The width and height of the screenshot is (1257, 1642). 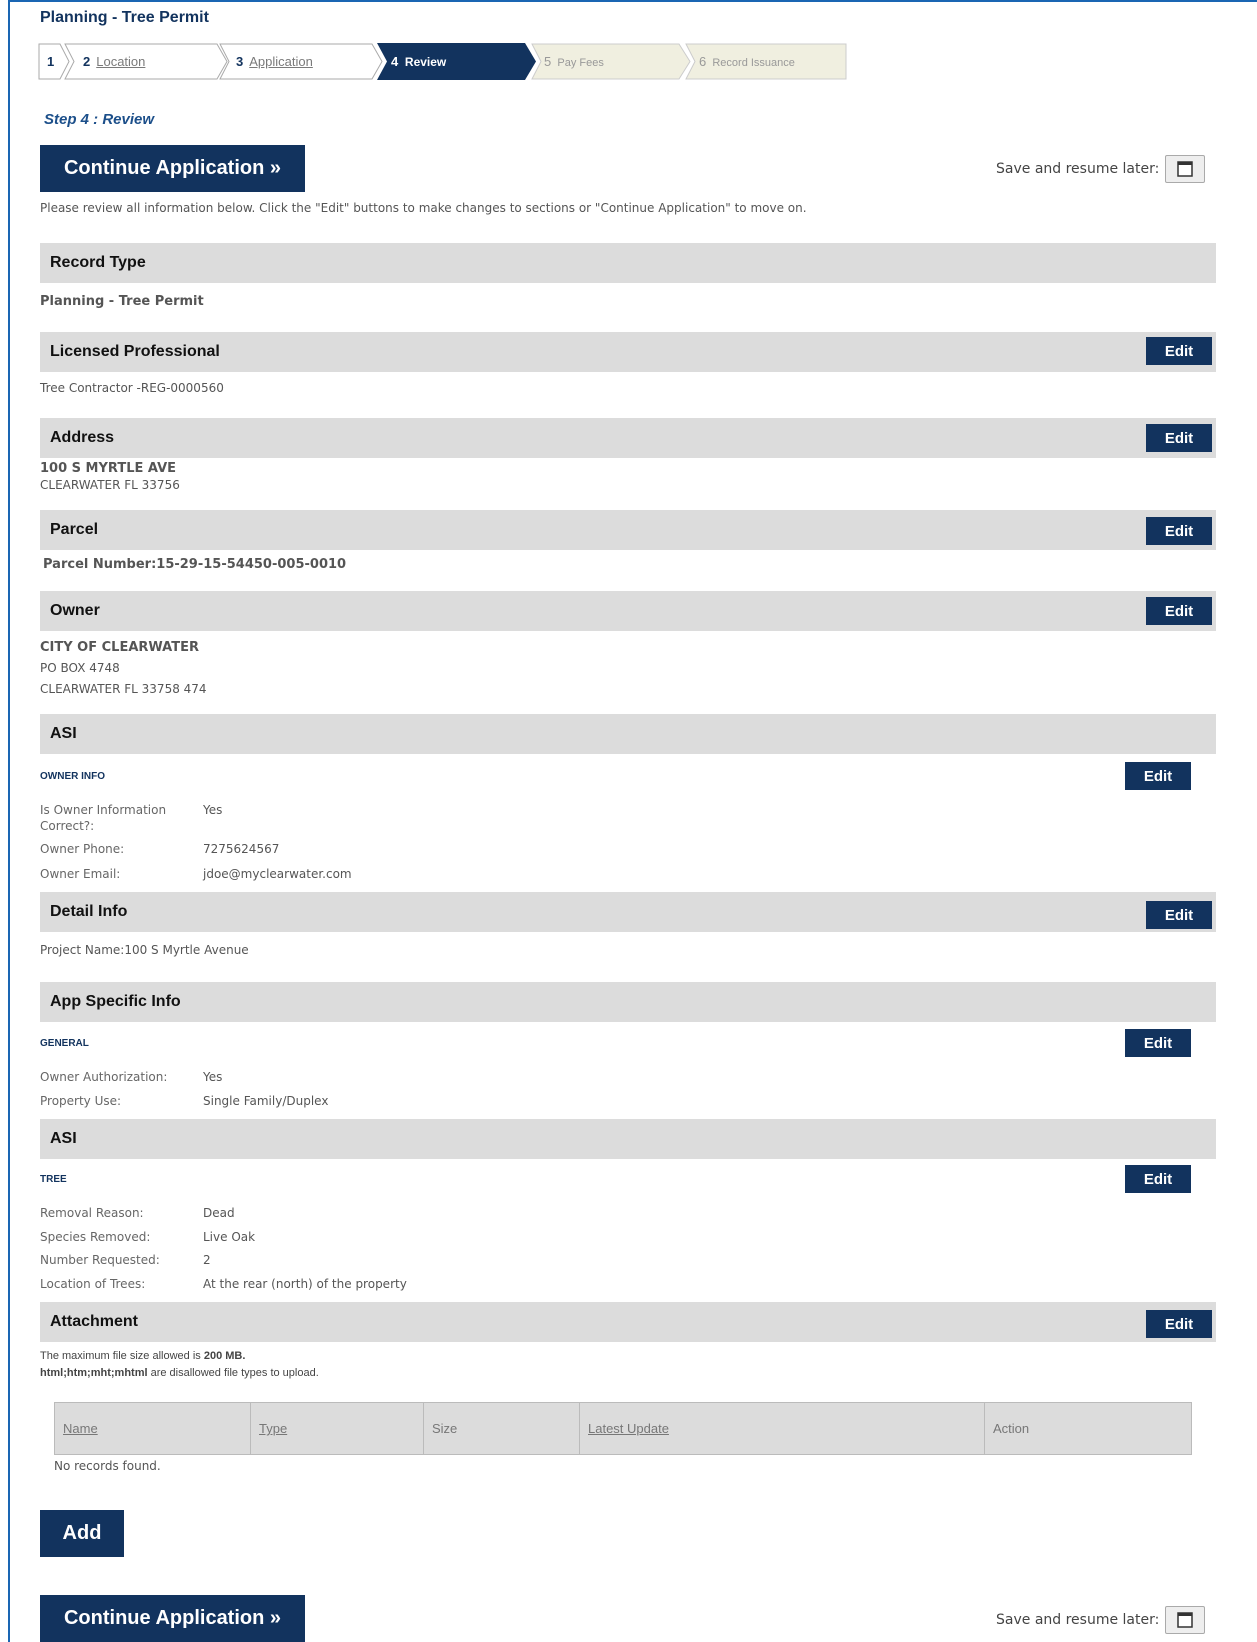 What do you see at coordinates (213, 1077) in the screenshot?
I see `app-specific-value-authorization: Yes` at bounding box center [213, 1077].